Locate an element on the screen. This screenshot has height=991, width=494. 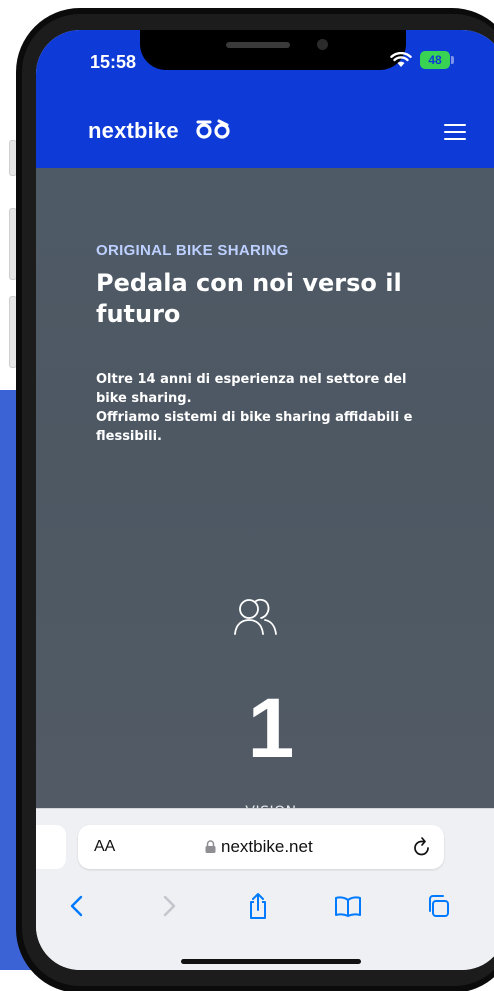
lock-icon is located at coordinates (210, 846).